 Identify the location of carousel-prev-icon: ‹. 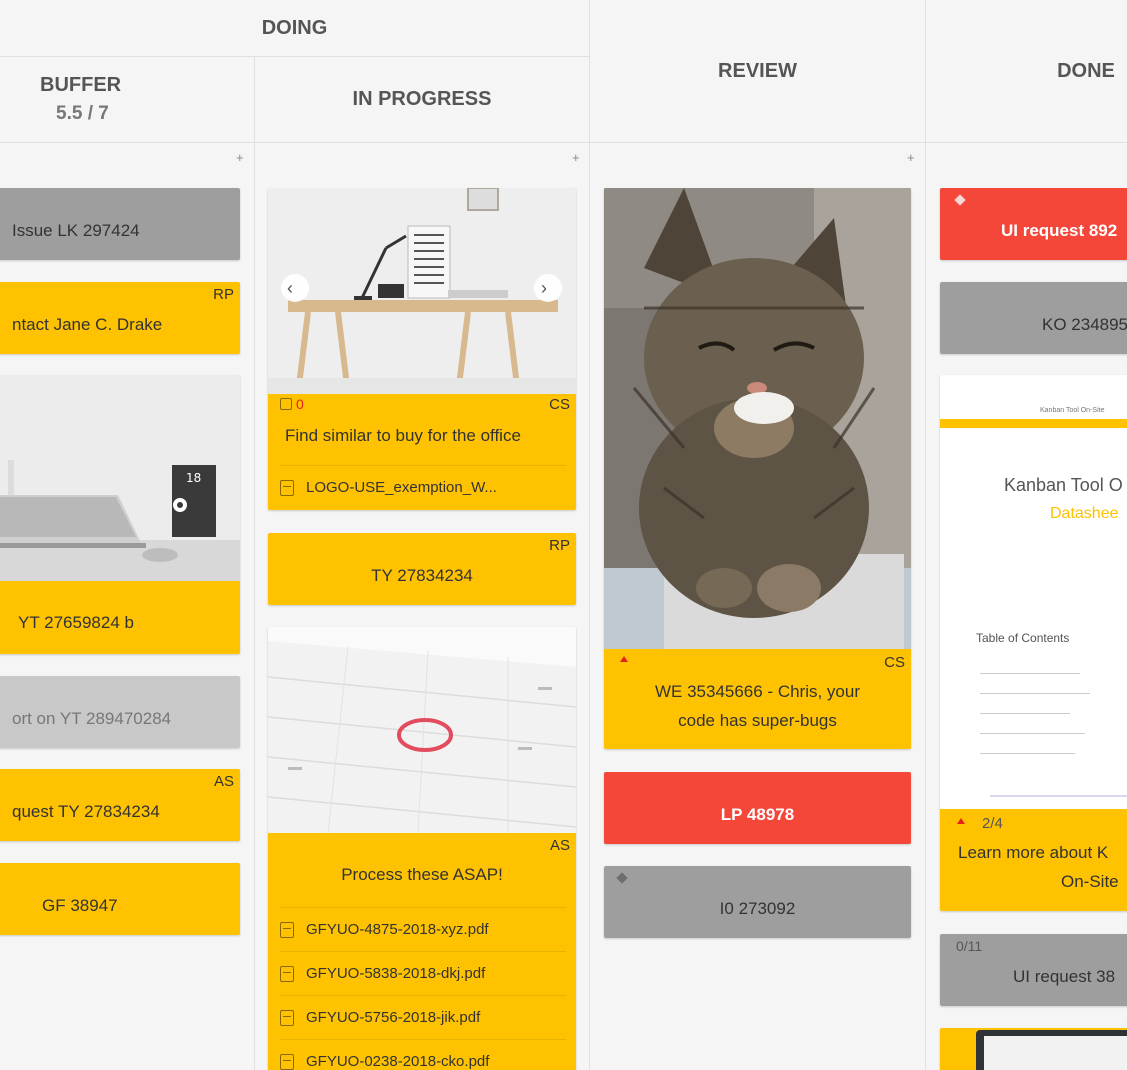
(290, 288).